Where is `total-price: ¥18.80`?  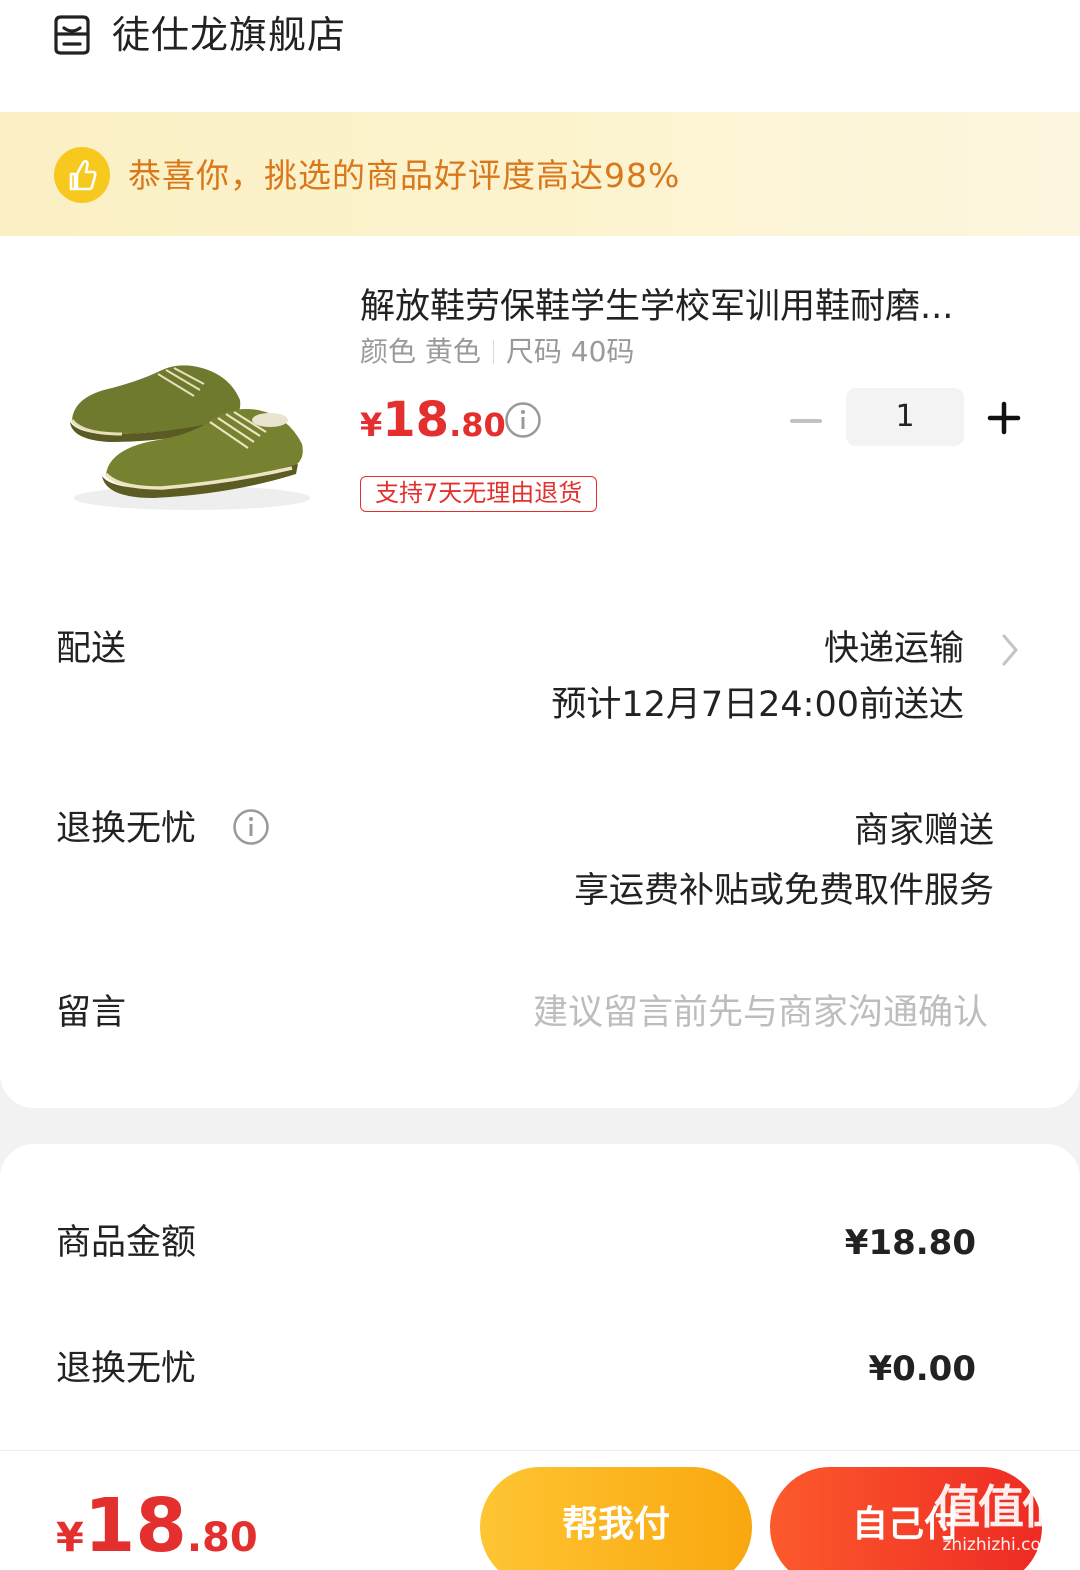
total-price: ¥18.80 is located at coordinates (157, 1526).